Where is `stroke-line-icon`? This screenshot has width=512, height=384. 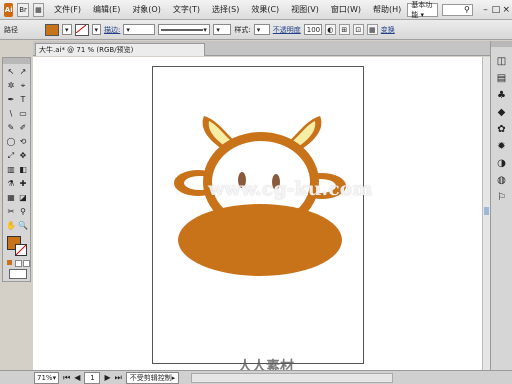
stroke-line-icon is located at coordinates (182, 29).